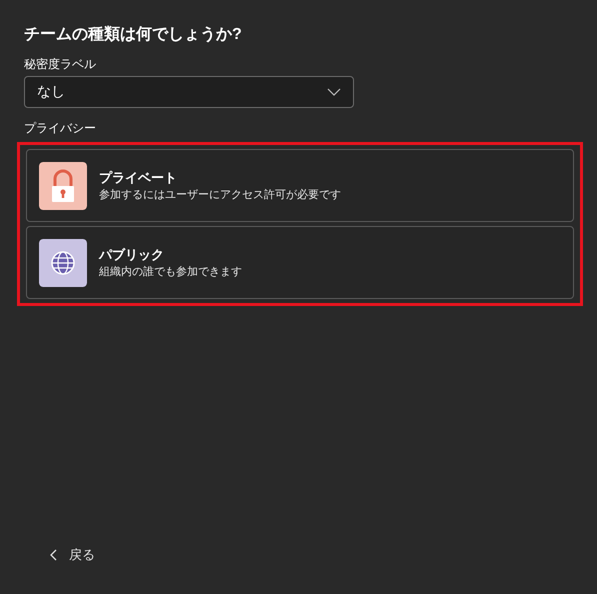 The image size is (597, 594). What do you see at coordinates (72, 555) in the screenshot?
I see `back-button: 戻る` at bounding box center [72, 555].